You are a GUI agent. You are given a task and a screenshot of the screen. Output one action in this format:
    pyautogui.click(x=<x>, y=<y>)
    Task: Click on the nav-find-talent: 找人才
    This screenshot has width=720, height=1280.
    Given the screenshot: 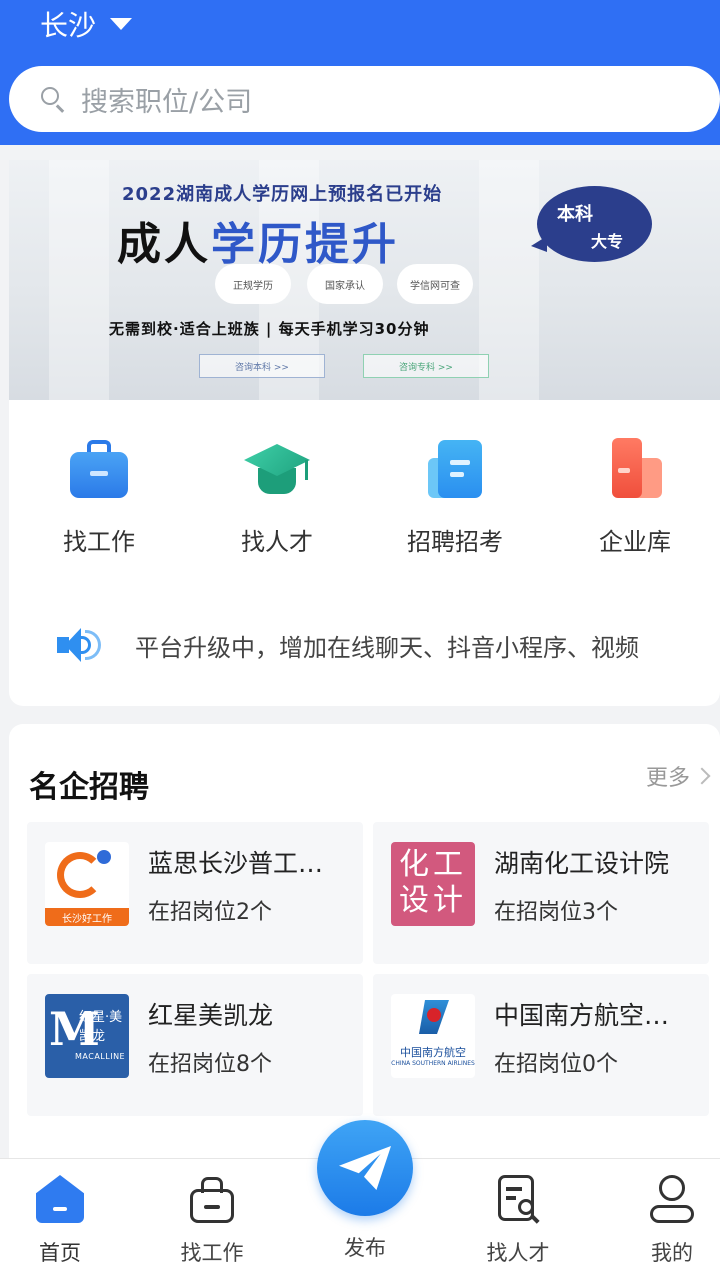 What is the action you would take?
    pyautogui.click(x=277, y=497)
    